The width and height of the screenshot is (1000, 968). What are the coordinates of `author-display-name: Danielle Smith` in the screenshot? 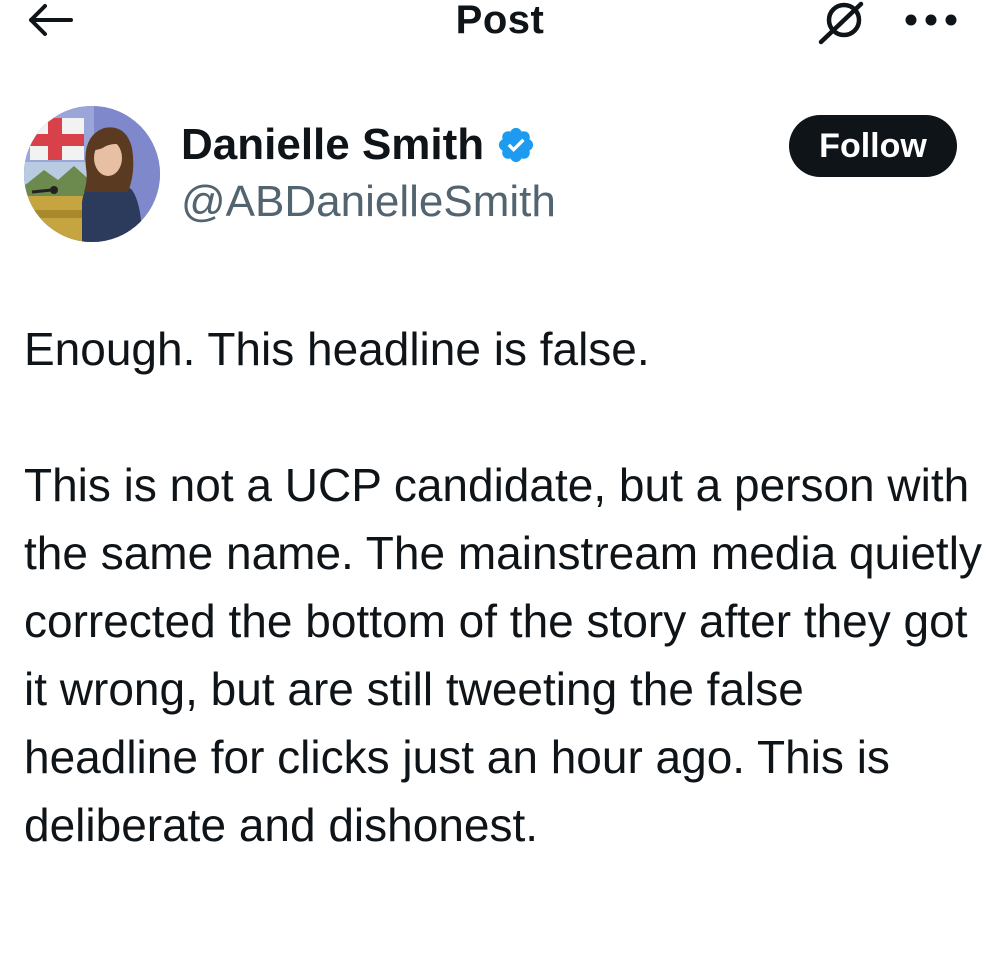 It's located at (332, 145).